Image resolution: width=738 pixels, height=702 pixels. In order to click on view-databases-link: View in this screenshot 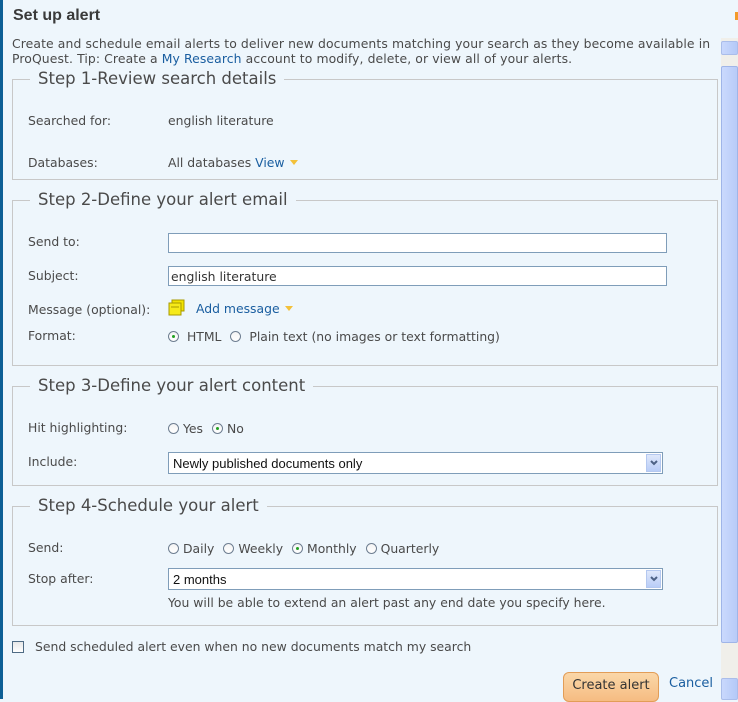, I will do `click(276, 162)`.